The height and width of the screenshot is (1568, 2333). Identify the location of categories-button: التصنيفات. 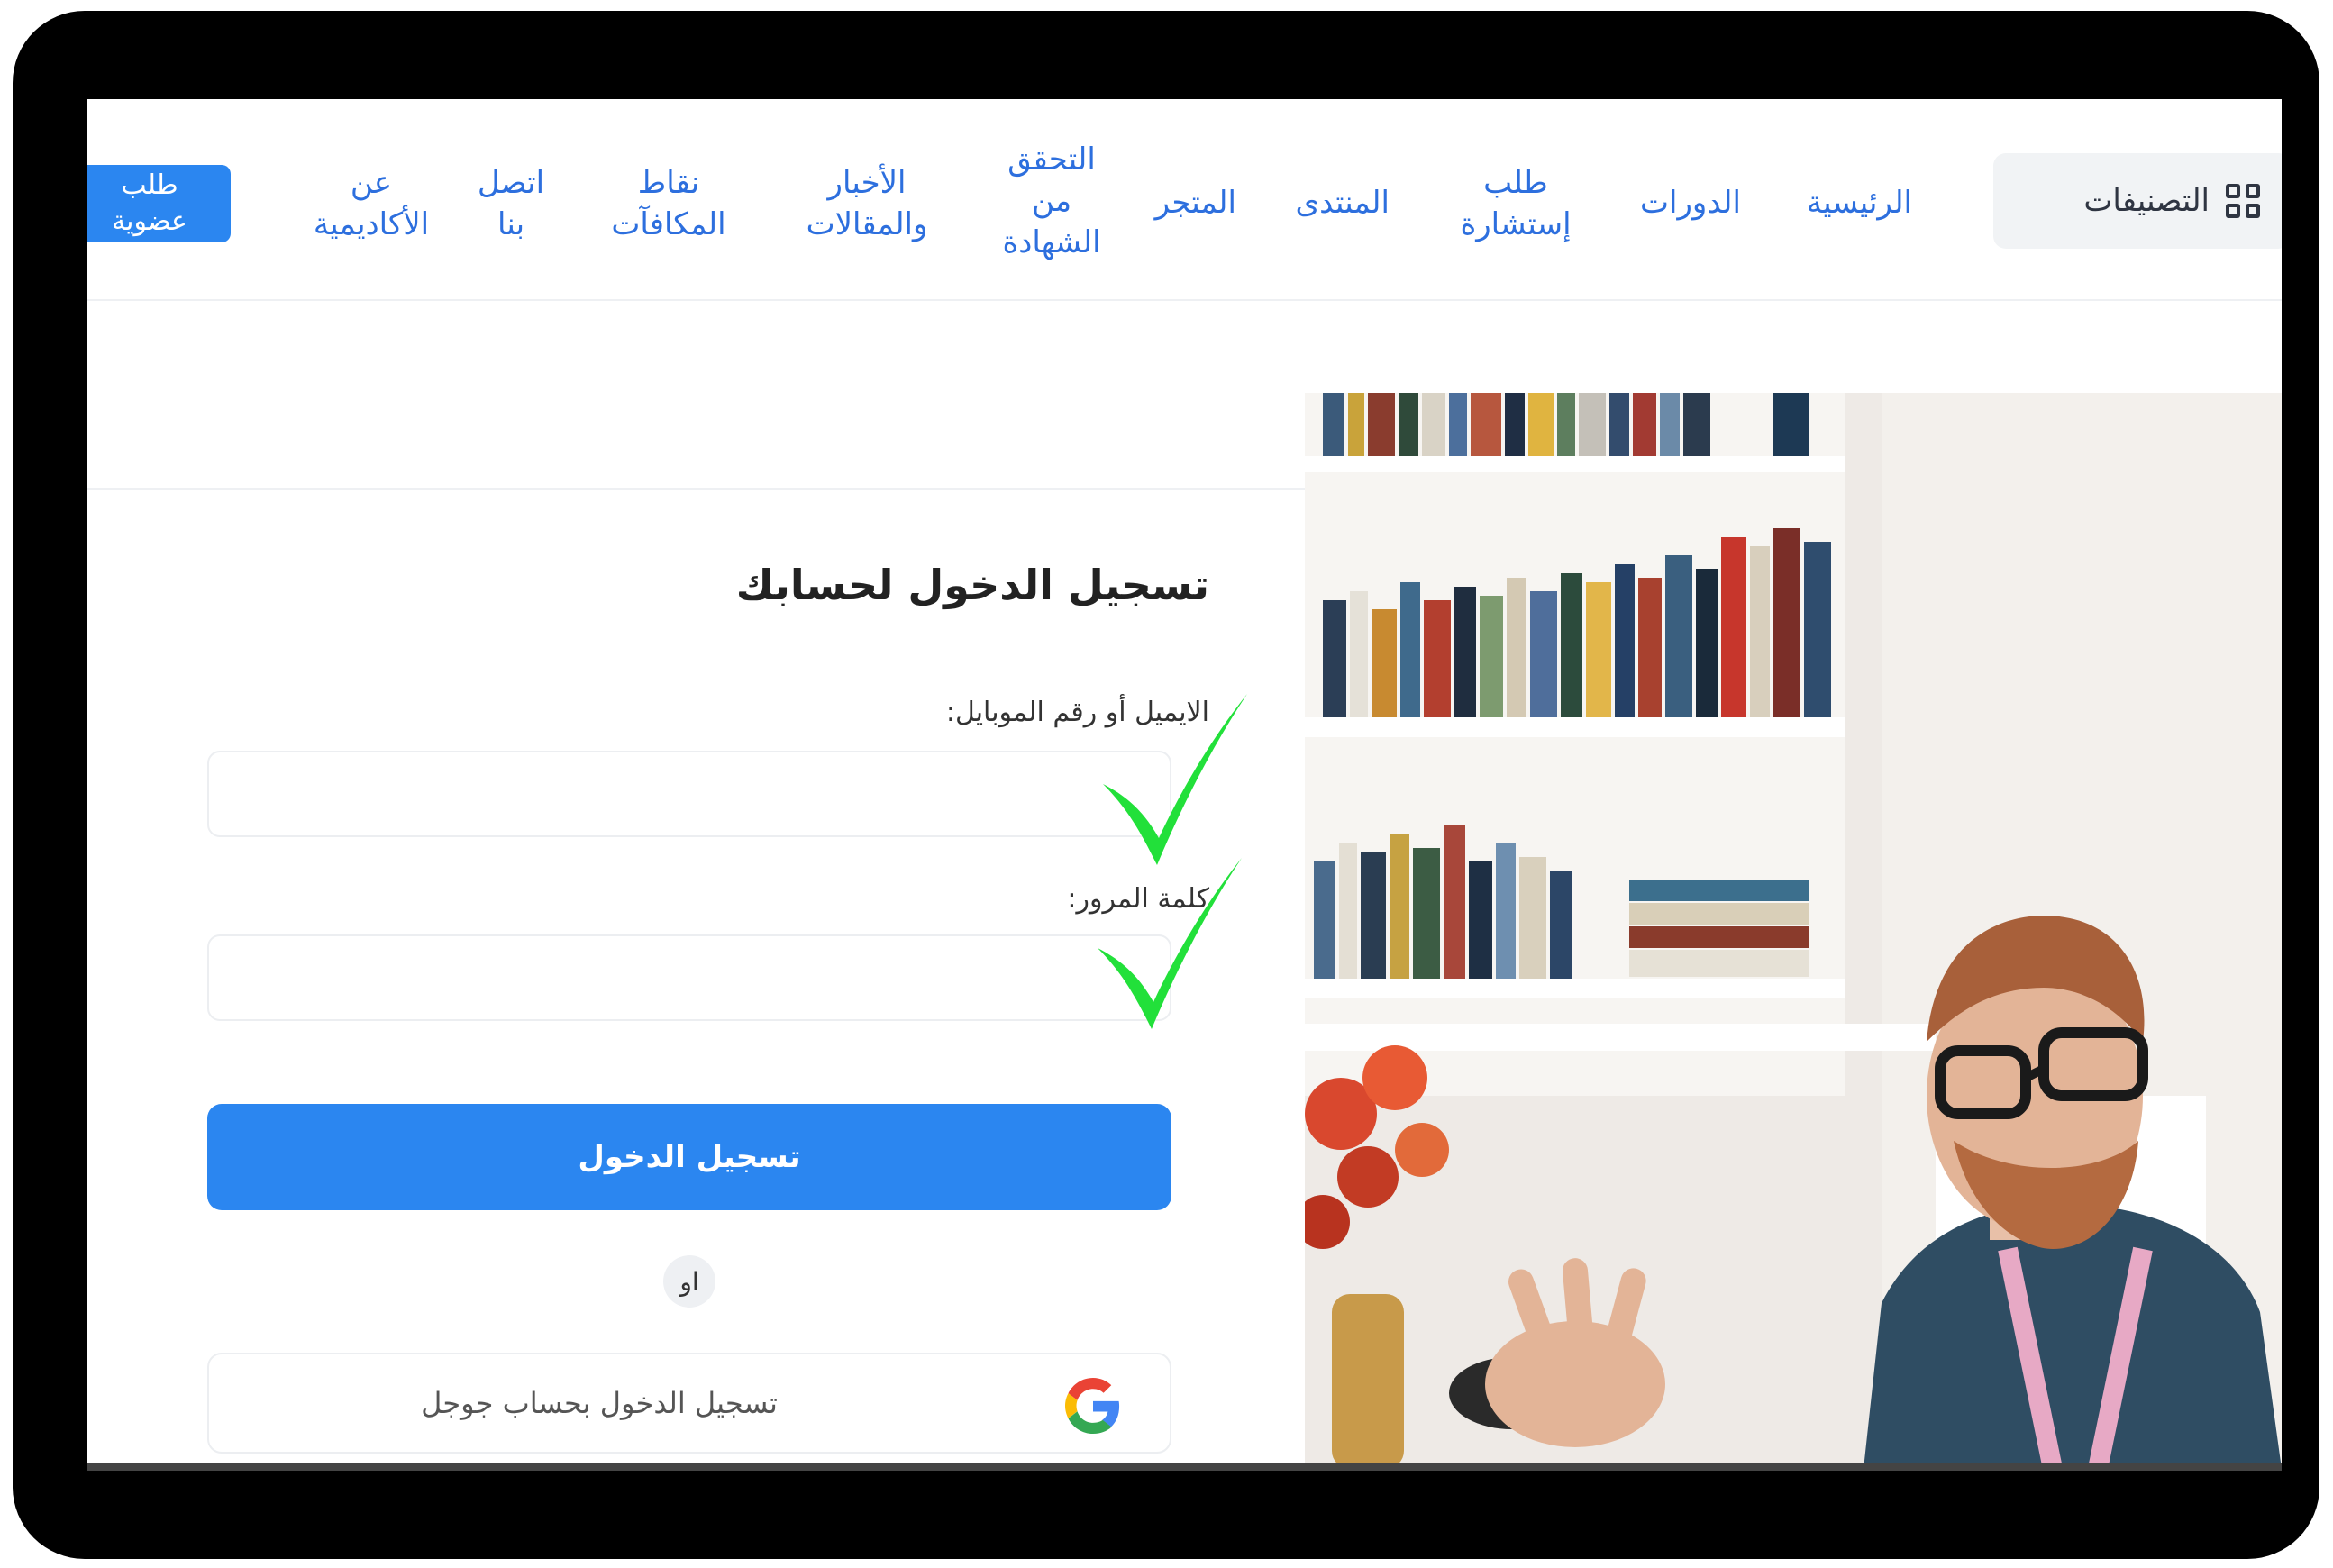
(2137, 201).